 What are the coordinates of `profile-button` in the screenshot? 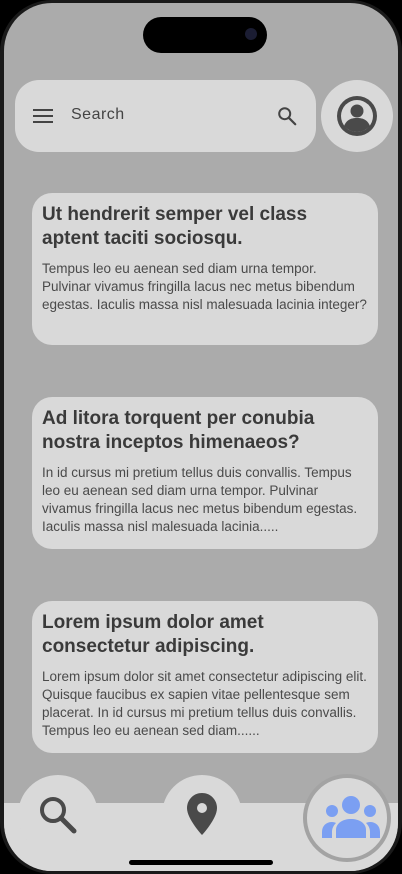 It's located at (357, 116).